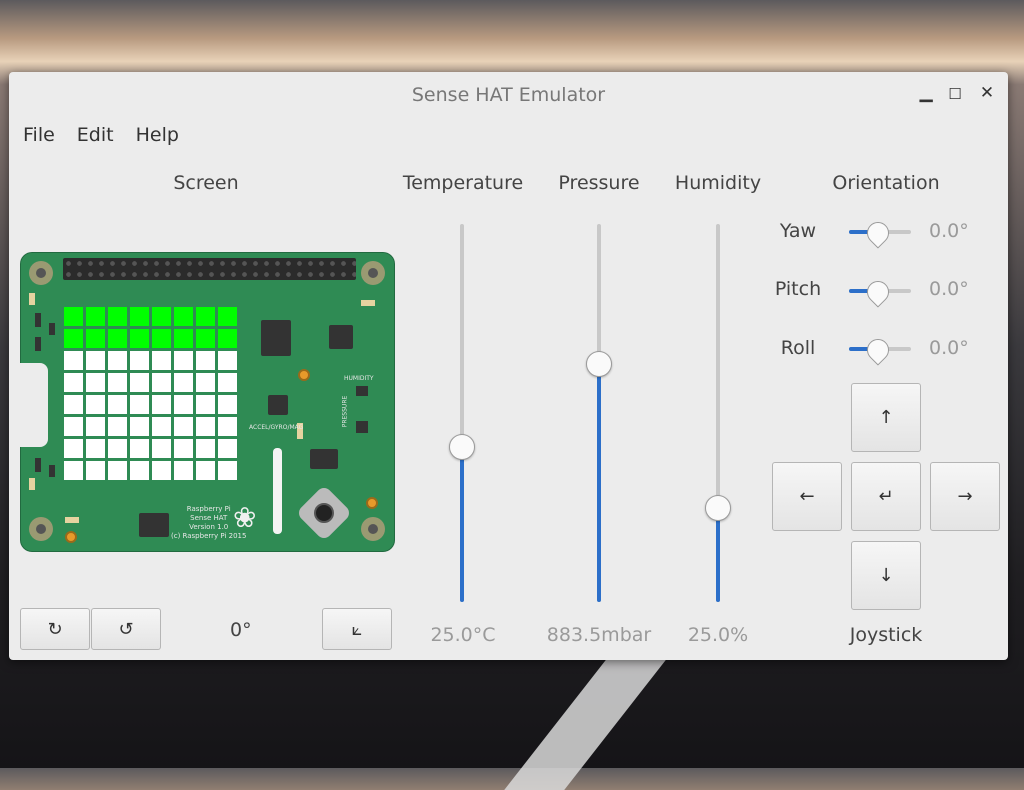 This screenshot has height=790, width=1024. What do you see at coordinates (34, 405) in the screenshot?
I see `board-notch` at bounding box center [34, 405].